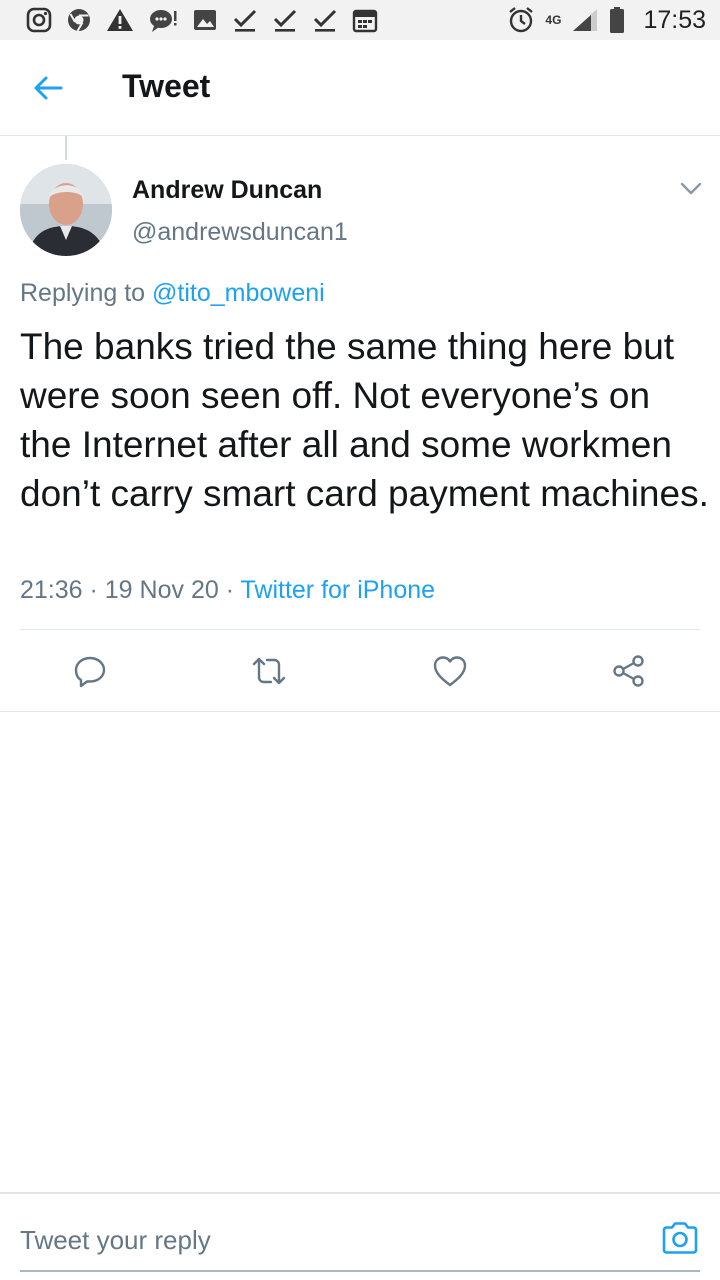 This screenshot has width=720, height=1280. I want to click on system-icons: 4G 17:53, so click(606, 20).